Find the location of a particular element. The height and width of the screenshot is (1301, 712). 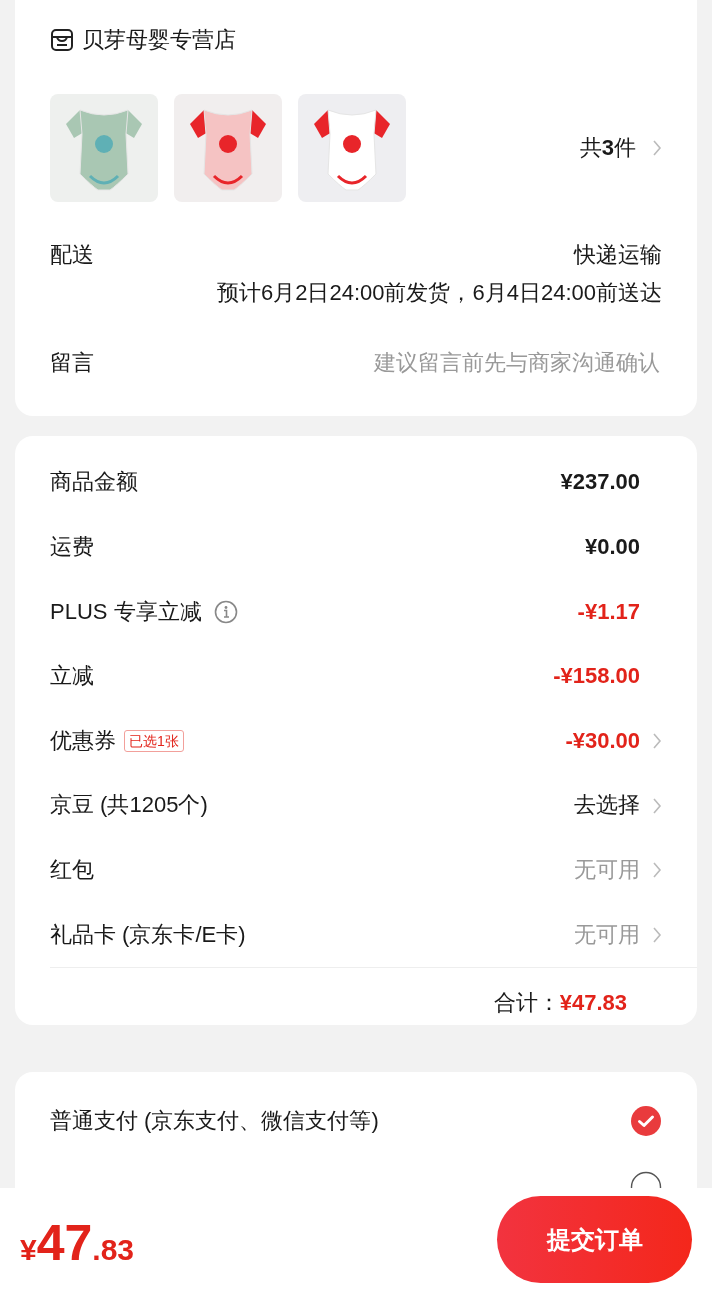

summary-value: 去选择 is located at coordinates (607, 805).